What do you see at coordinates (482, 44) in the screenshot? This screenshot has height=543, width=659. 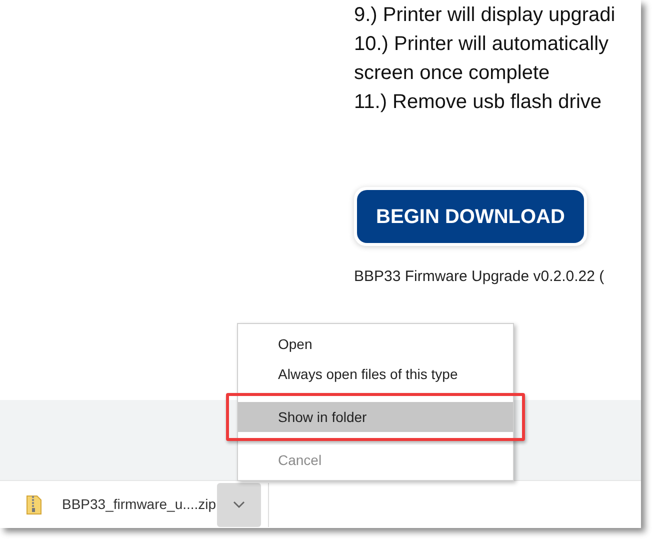 I see `instruction-line: 10.) Printer will automatically` at bounding box center [482, 44].